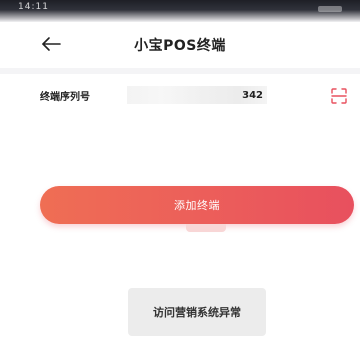 The width and height of the screenshot is (360, 338). I want to click on error-toast: 访问营销系统异常, so click(197, 312).